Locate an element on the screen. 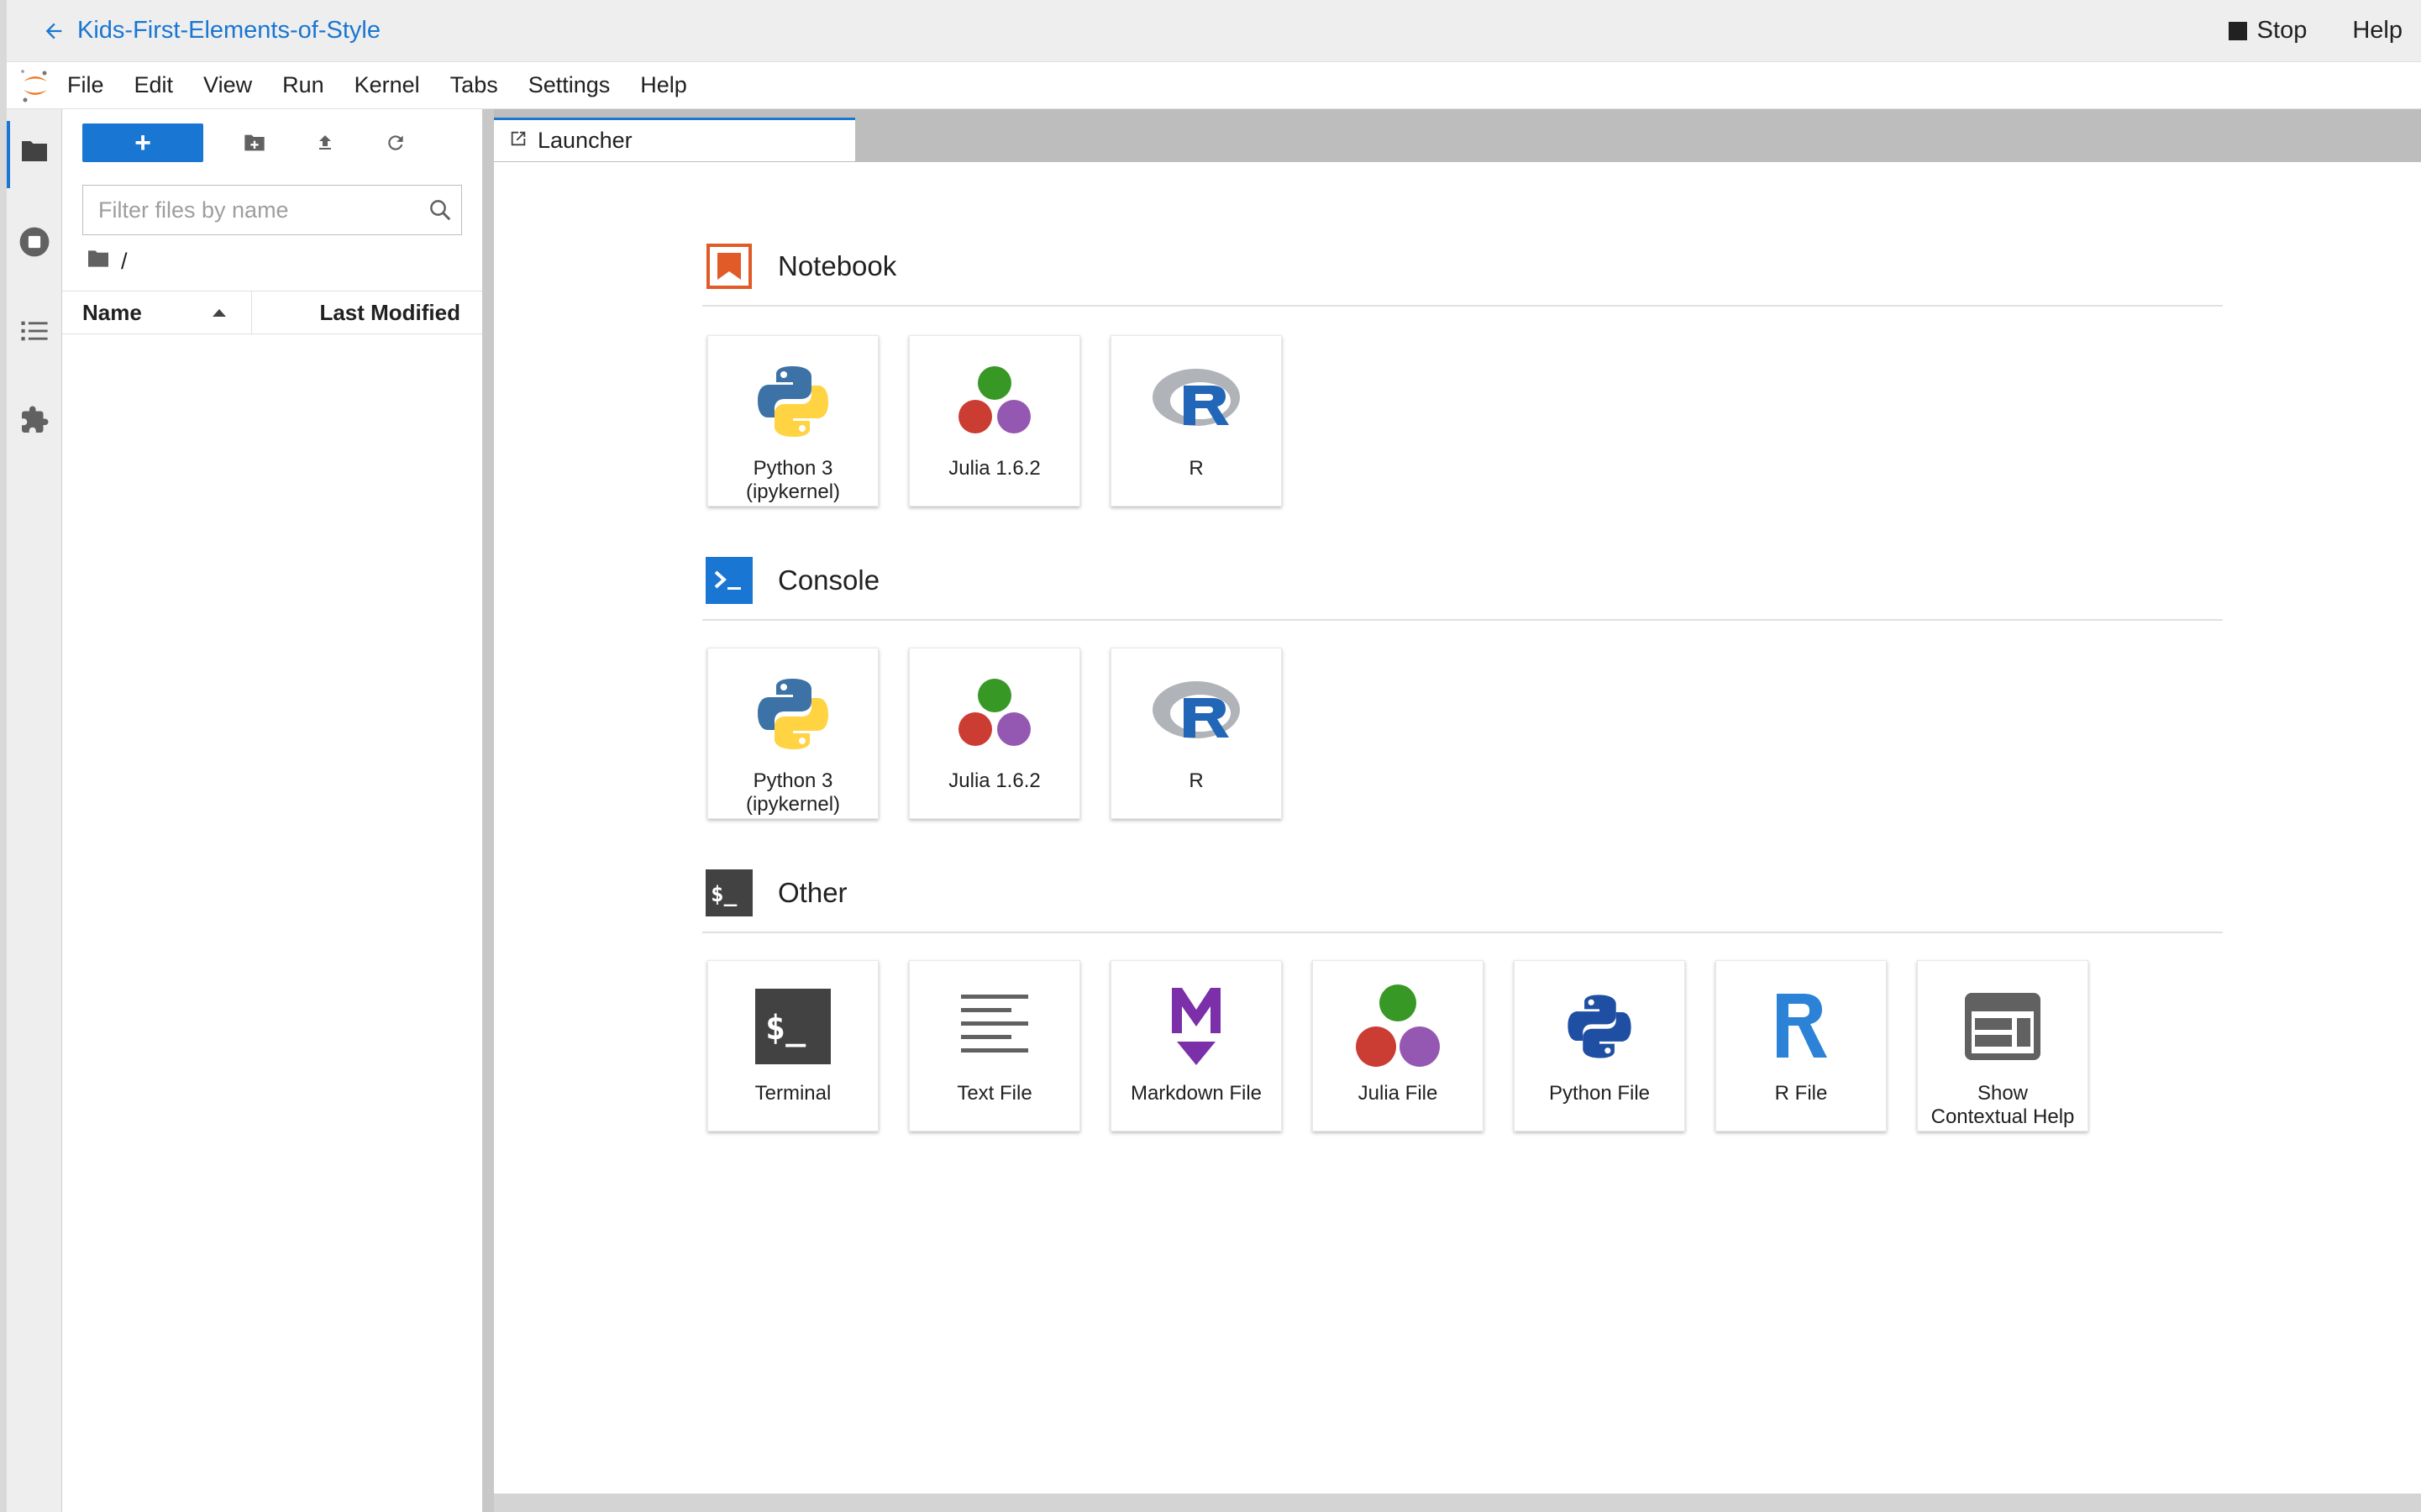  column-name-header: Name is located at coordinates (157, 312).